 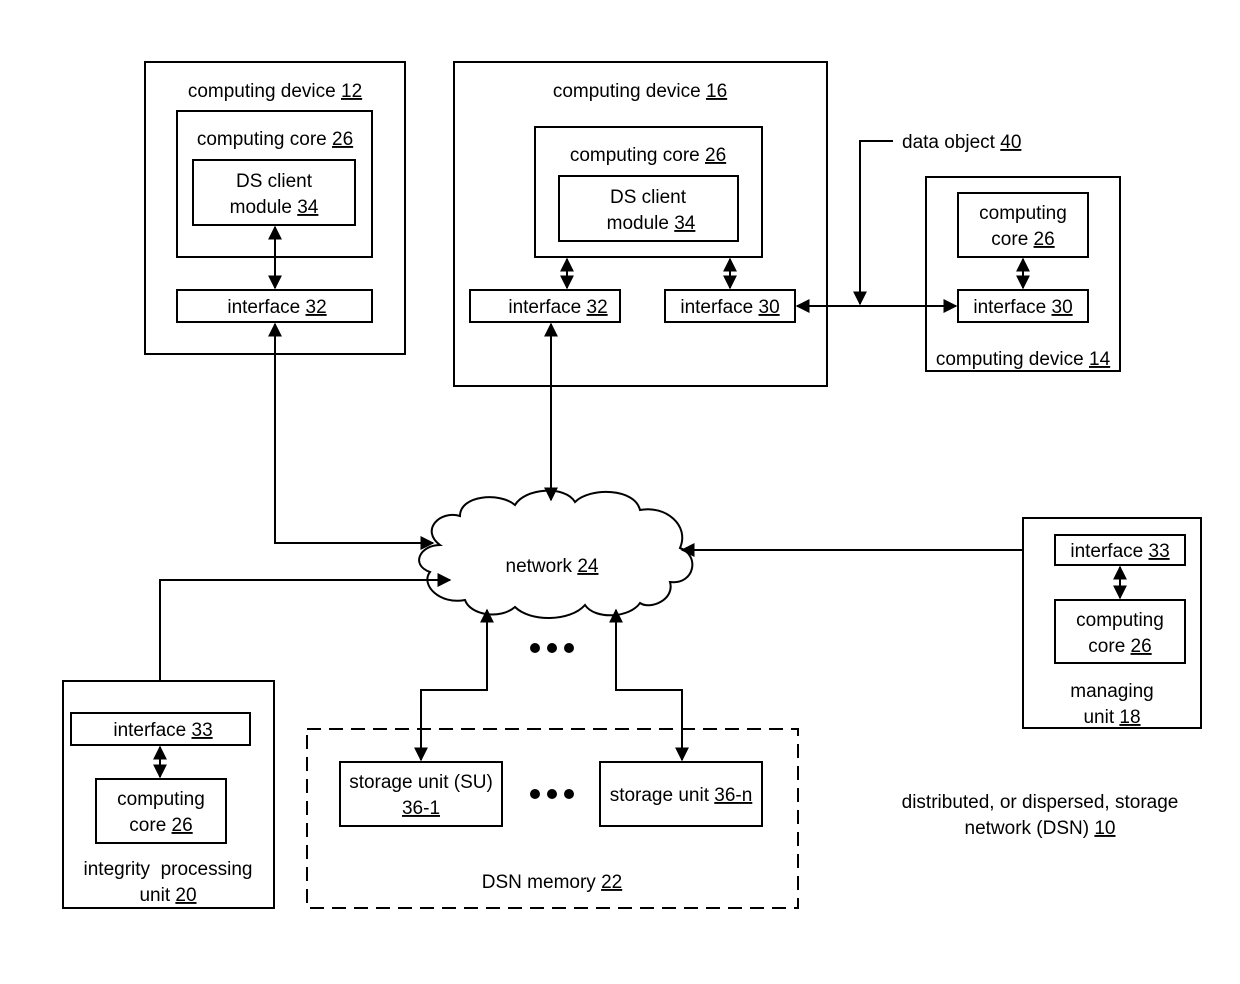 What do you see at coordinates (421, 782) in the screenshot?
I see `storage-unit-36-1-line1: storage unit (SU)` at bounding box center [421, 782].